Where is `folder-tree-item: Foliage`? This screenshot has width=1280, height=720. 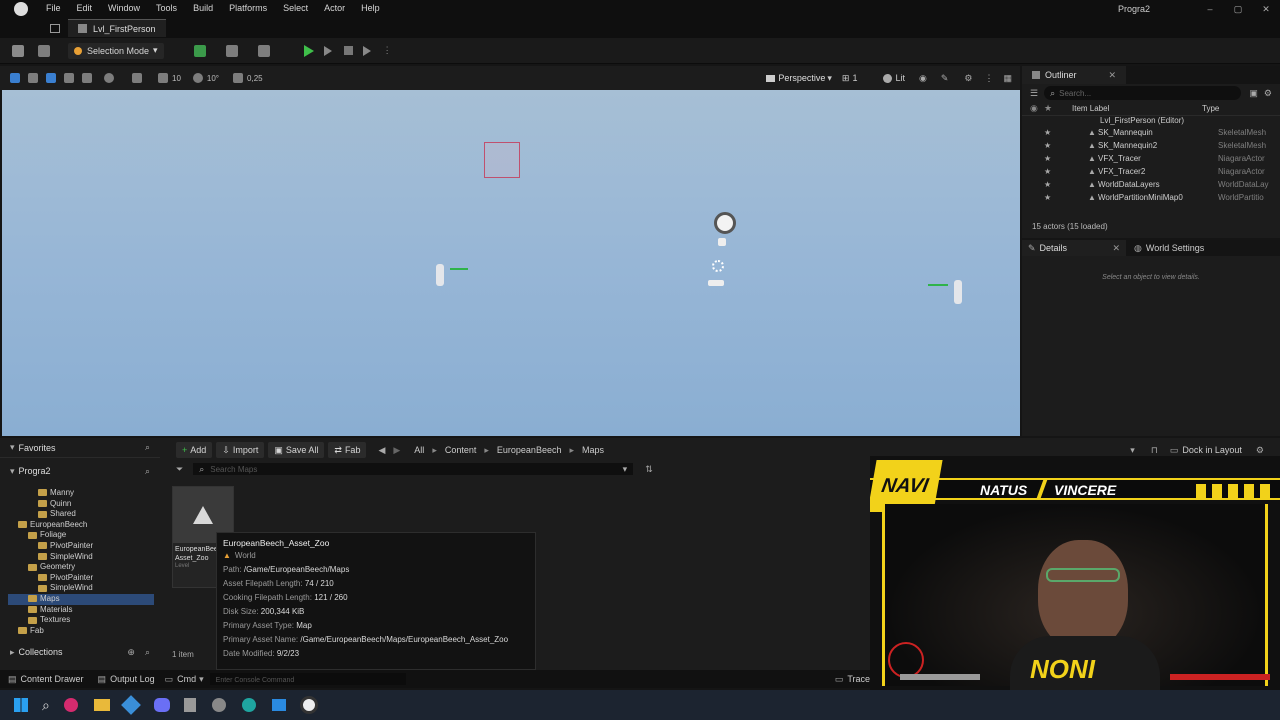
folder-tree-item: Foliage is located at coordinates (81, 535).